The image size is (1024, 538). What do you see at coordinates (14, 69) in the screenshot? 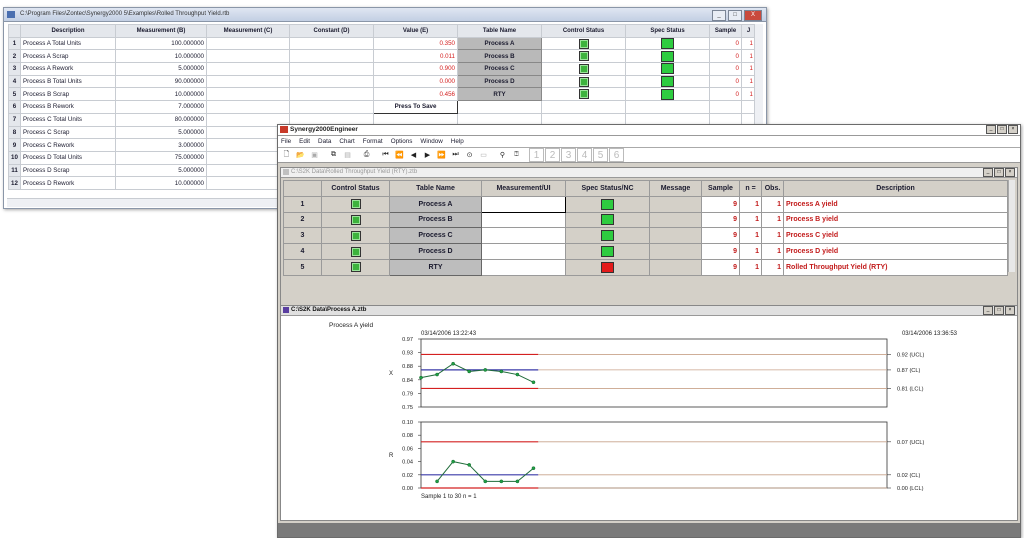
I see `row-number: 3` at bounding box center [14, 69].